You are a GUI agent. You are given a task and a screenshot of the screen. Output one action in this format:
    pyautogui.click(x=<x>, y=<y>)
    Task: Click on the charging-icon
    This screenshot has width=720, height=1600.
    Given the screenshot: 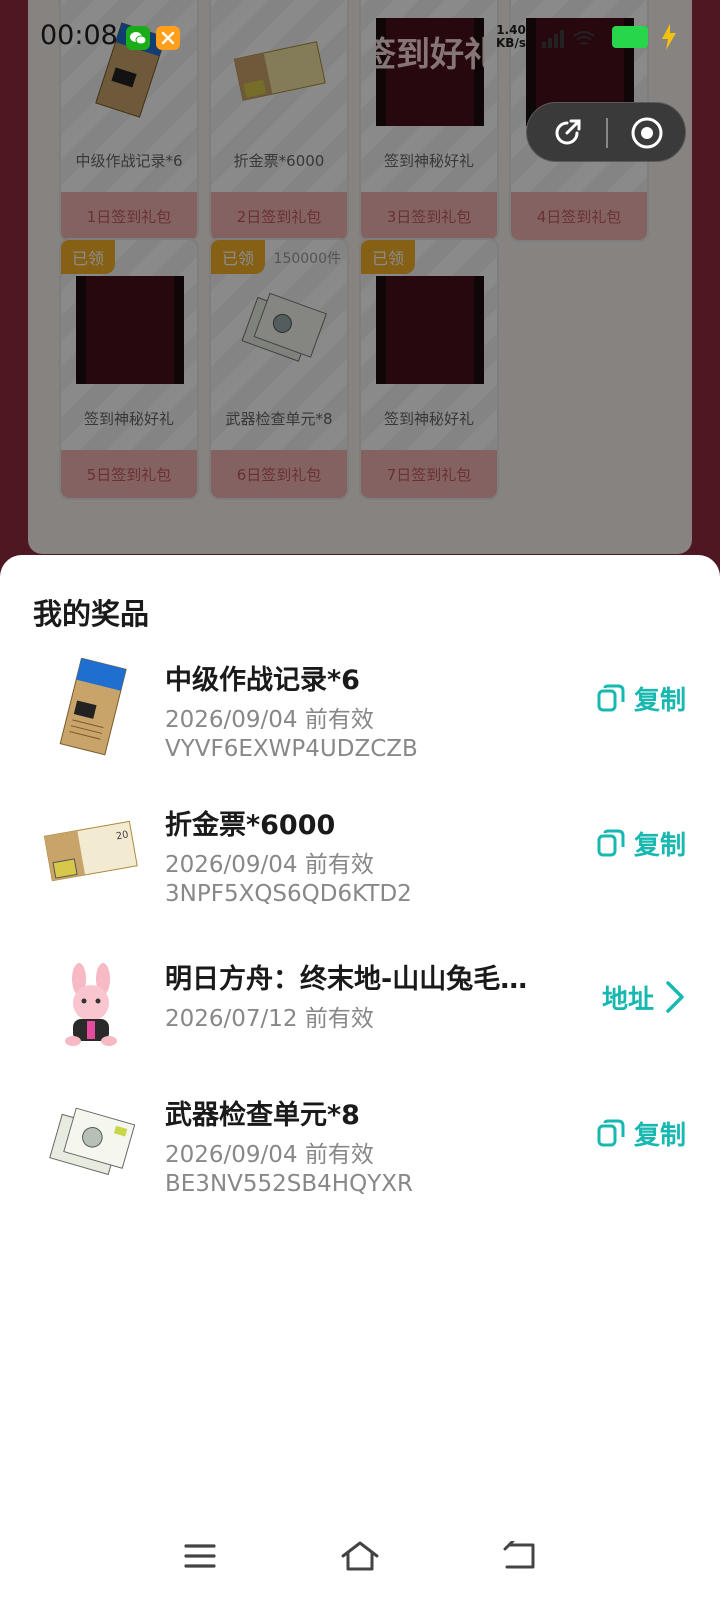 What is the action you would take?
    pyautogui.click(x=669, y=39)
    